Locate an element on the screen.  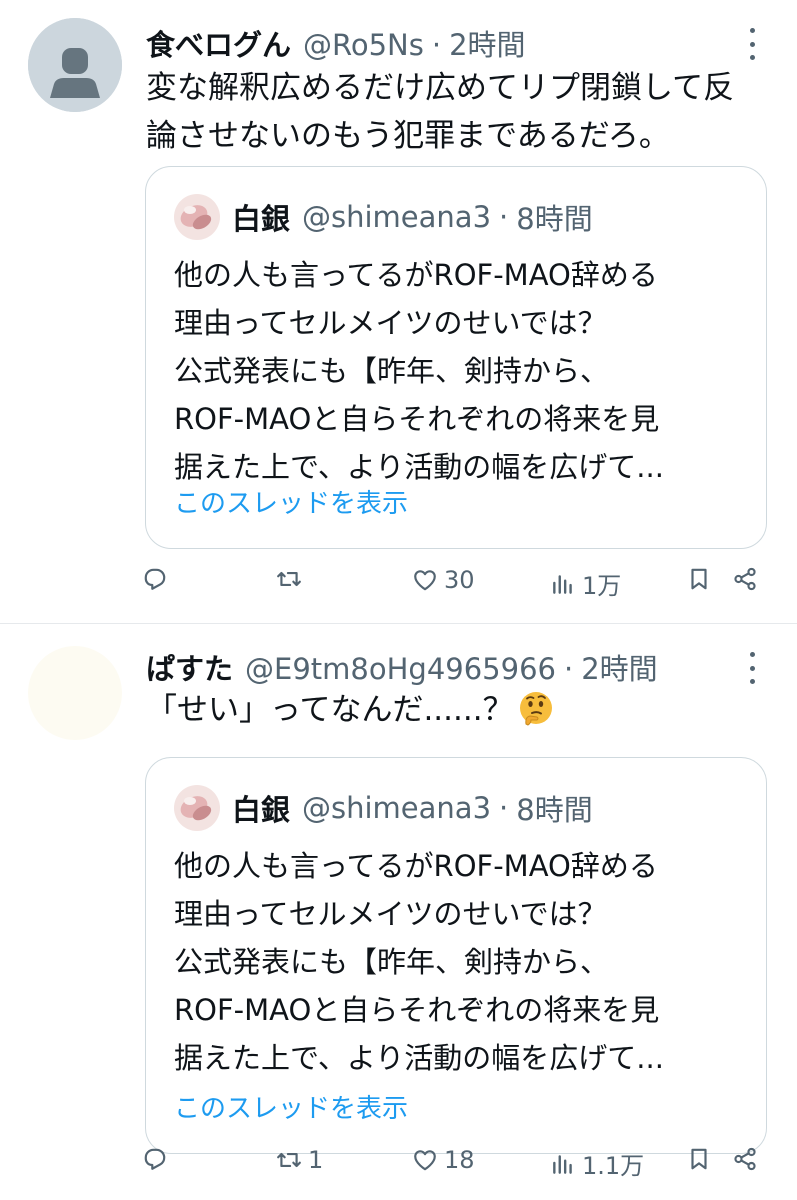
views-button: 1.1万 is located at coordinates (597, 1163).